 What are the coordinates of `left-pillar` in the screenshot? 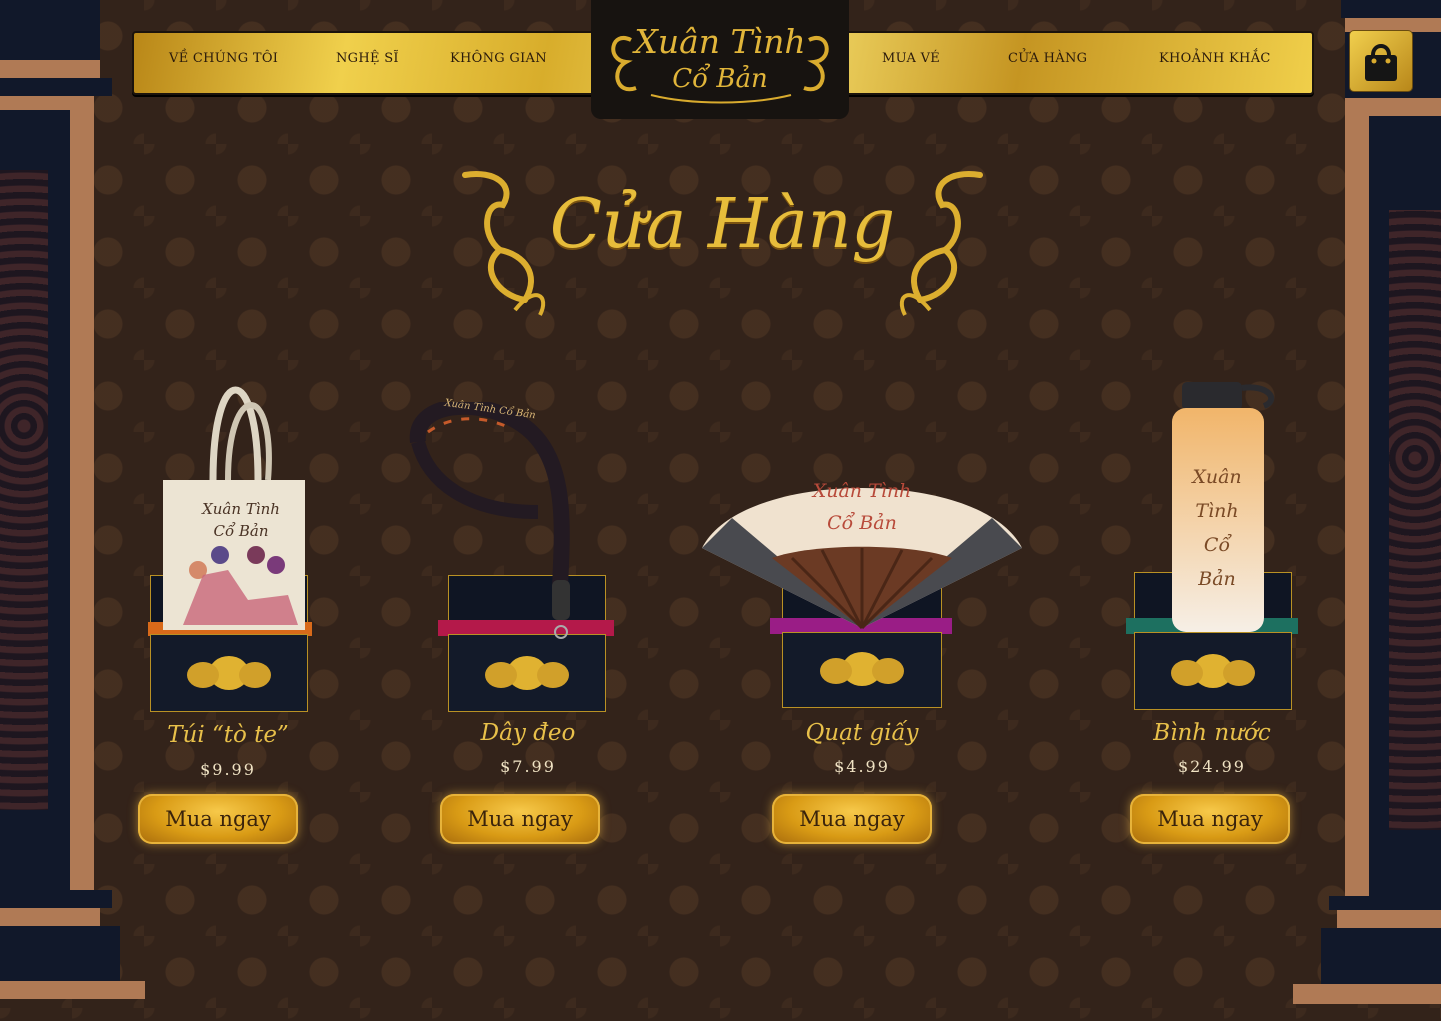 It's located at (72, 510).